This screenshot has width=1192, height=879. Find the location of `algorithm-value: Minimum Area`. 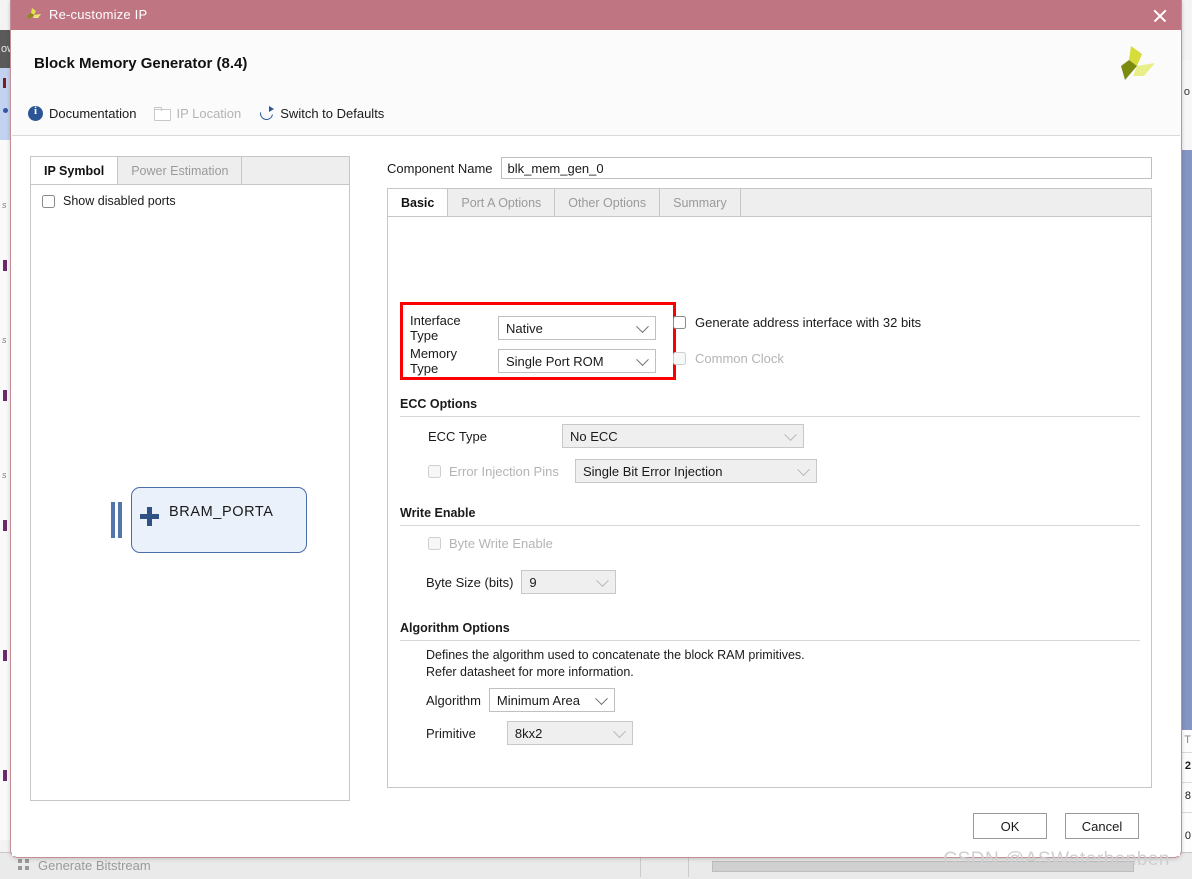

algorithm-value: Minimum Area is located at coordinates (538, 700).